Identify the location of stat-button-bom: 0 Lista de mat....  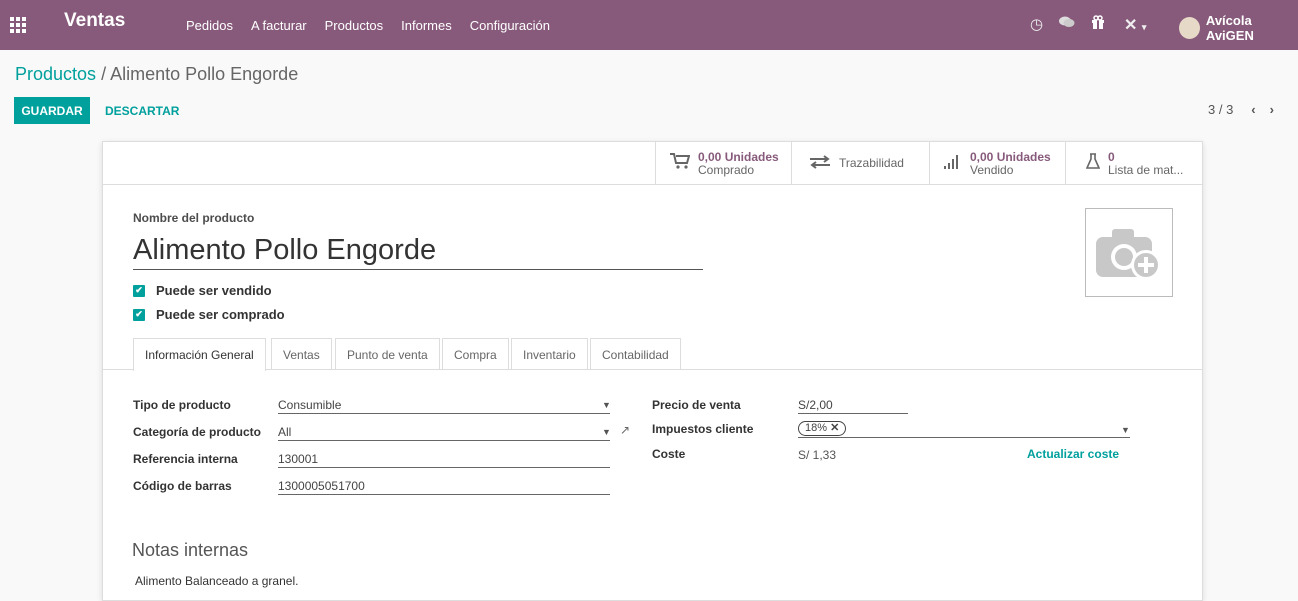
(1133, 163).